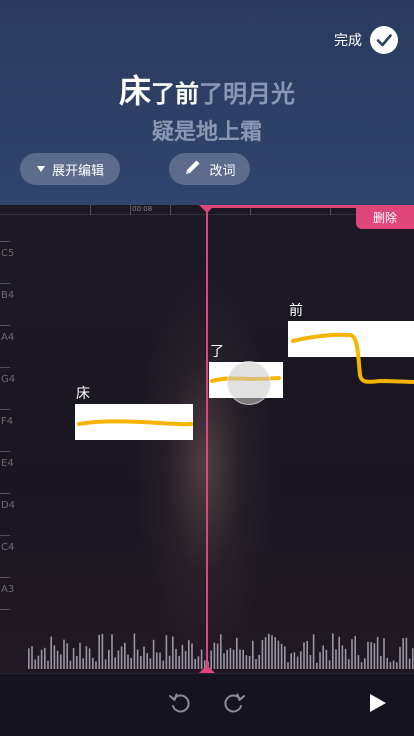 The image size is (414, 736). I want to click on play-button, so click(377, 705).